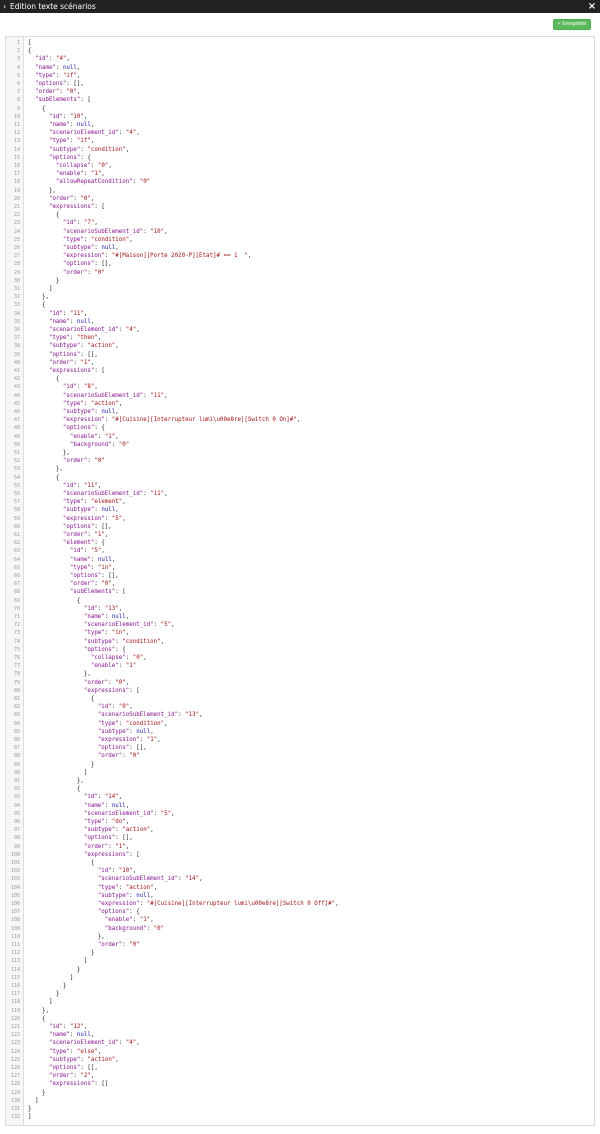 This screenshot has height=1134, width=600. What do you see at coordinates (300, 707) in the screenshot?
I see `code-line: 82 "id": "9",` at bounding box center [300, 707].